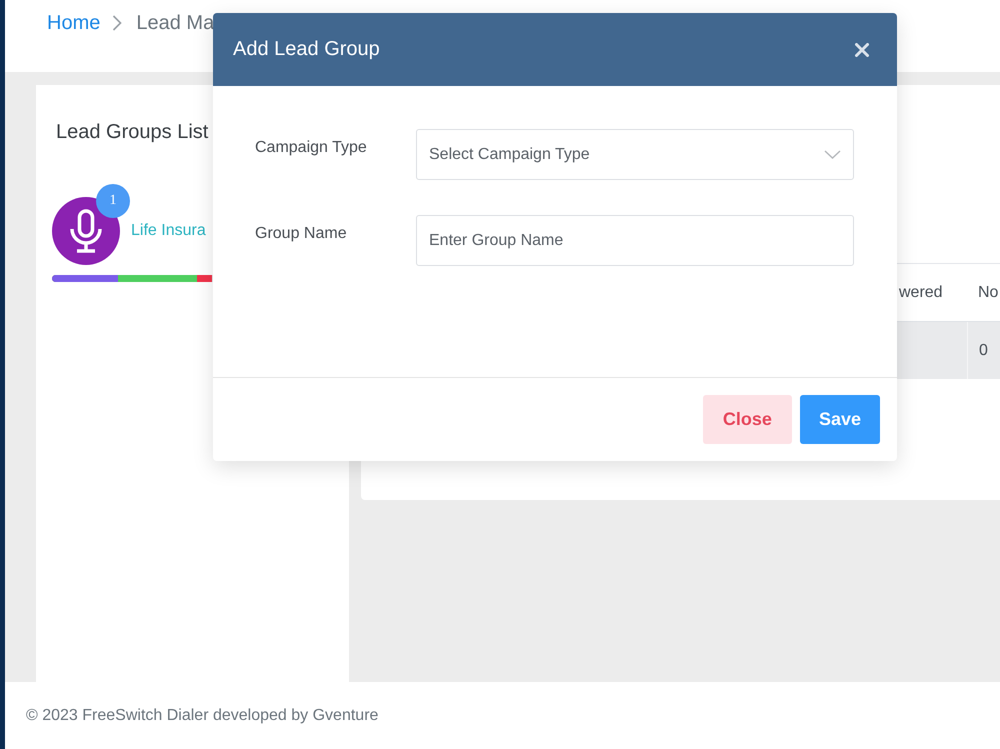 This screenshot has height=749, width=1000. What do you see at coordinates (202, 715) in the screenshot?
I see `copyright-text: © 2023 FreeSwitch Dialer developed by Gventure` at bounding box center [202, 715].